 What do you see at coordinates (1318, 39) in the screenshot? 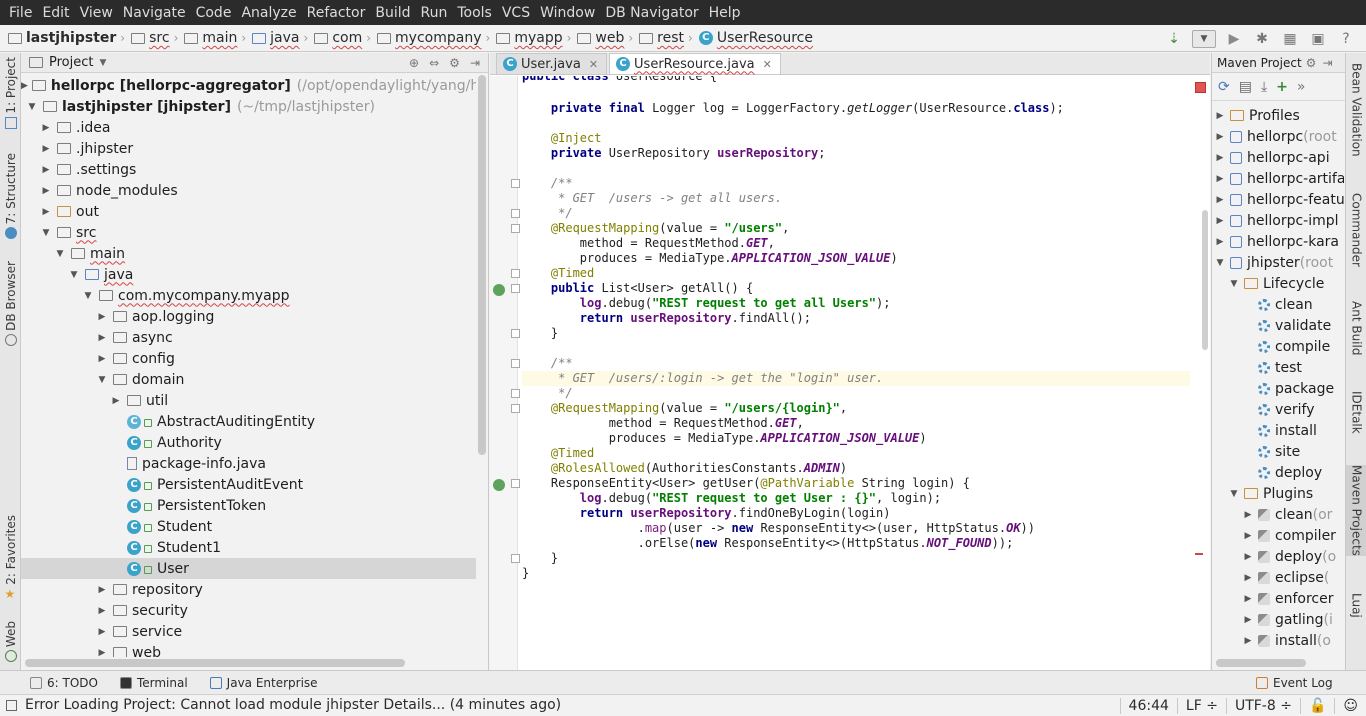
I see `sdk-icon: ▣` at bounding box center [1318, 39].